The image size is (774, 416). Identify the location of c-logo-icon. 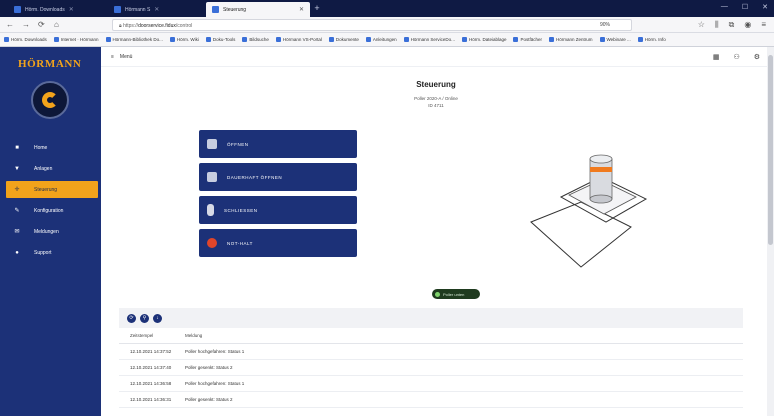
(50, 100).